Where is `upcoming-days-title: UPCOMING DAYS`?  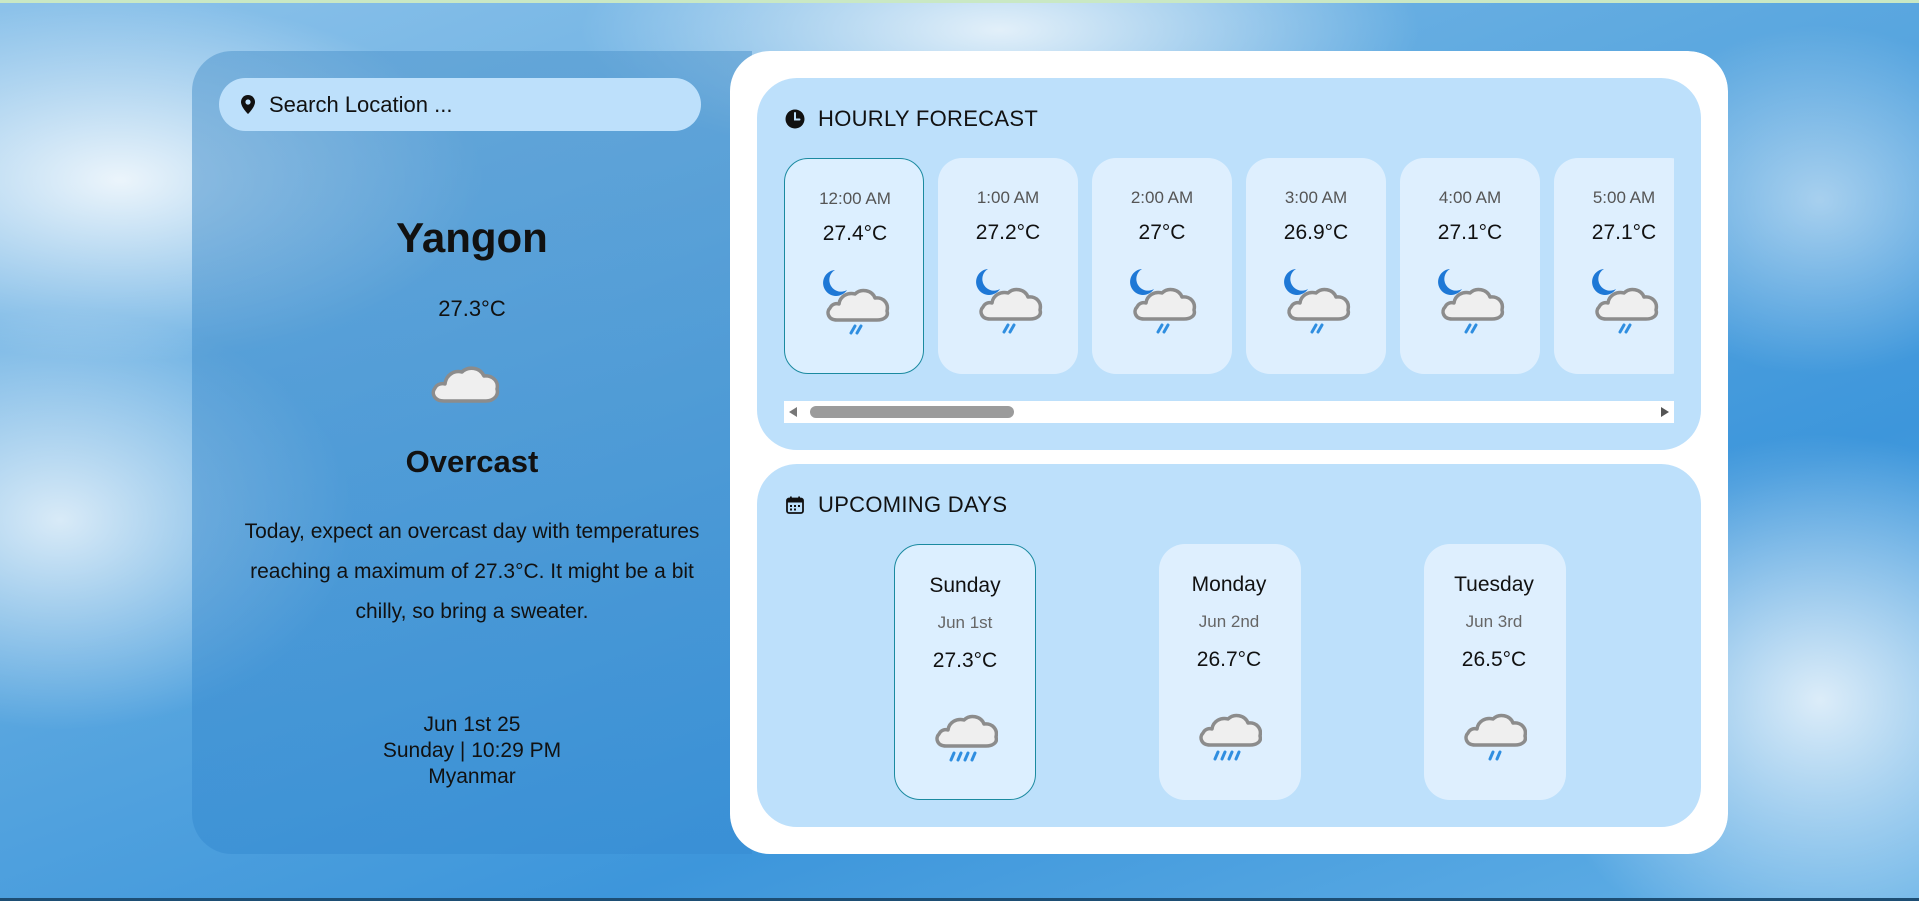 upcoming-days-title: UPCOMING DAYS is located at coordinates (913, 504).